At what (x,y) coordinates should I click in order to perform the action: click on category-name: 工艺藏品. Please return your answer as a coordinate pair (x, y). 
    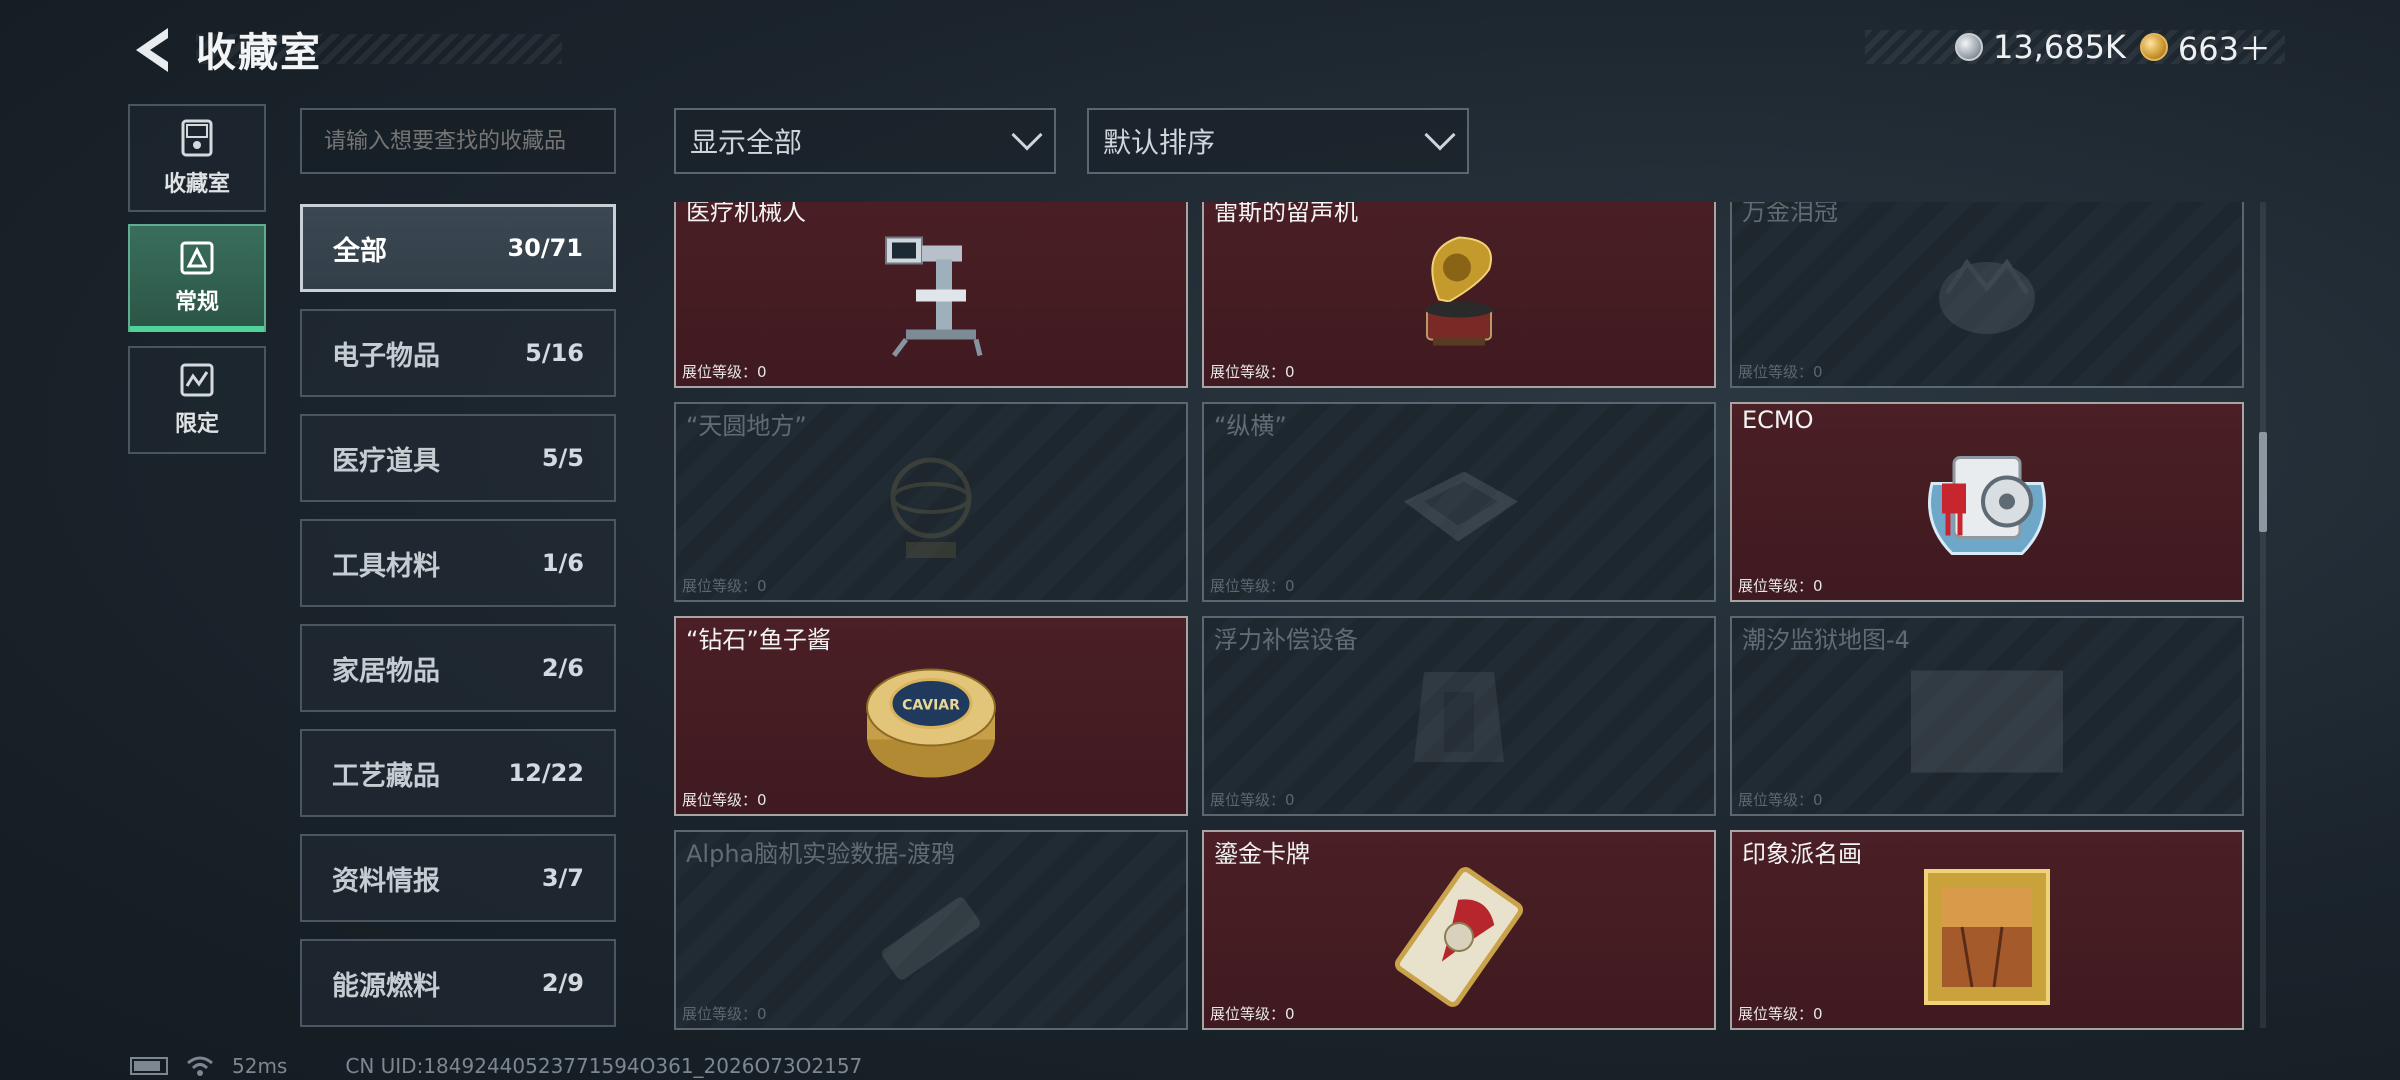
    Looking at the image, I should click on (386, 776).